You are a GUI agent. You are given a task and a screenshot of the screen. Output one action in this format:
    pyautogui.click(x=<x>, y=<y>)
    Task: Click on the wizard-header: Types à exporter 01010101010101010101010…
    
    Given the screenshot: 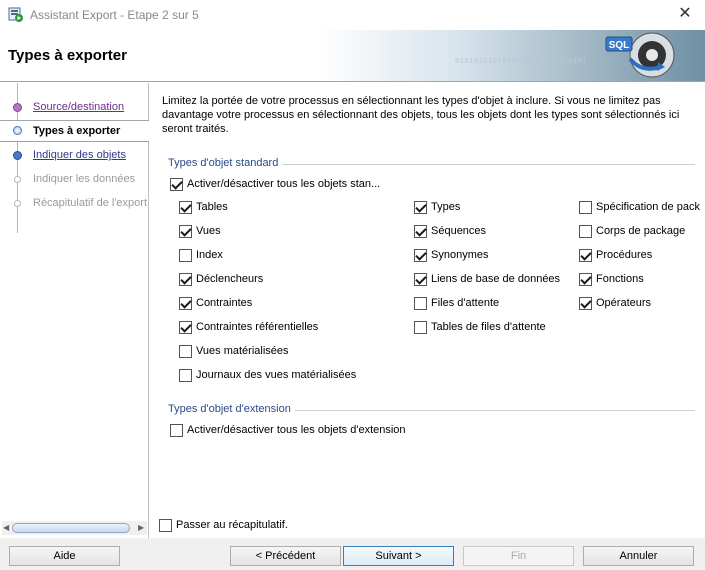 What is the action you would take?
    pyautogui.click(x=352, y=56)
    